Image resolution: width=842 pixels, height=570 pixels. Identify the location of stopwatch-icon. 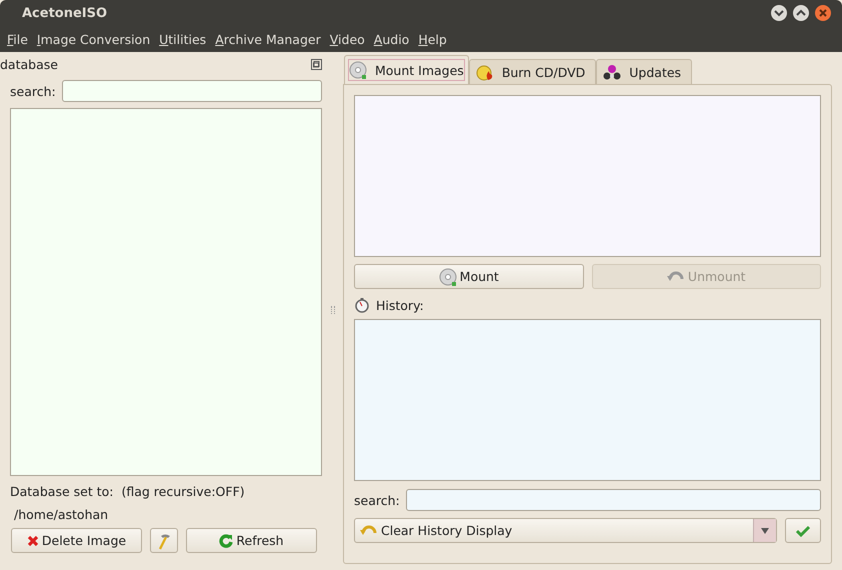
(362, 305).